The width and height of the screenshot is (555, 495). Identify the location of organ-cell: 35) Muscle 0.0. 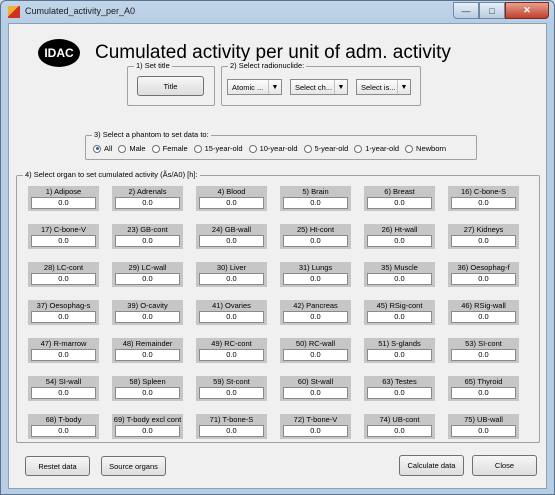
(399, 274).